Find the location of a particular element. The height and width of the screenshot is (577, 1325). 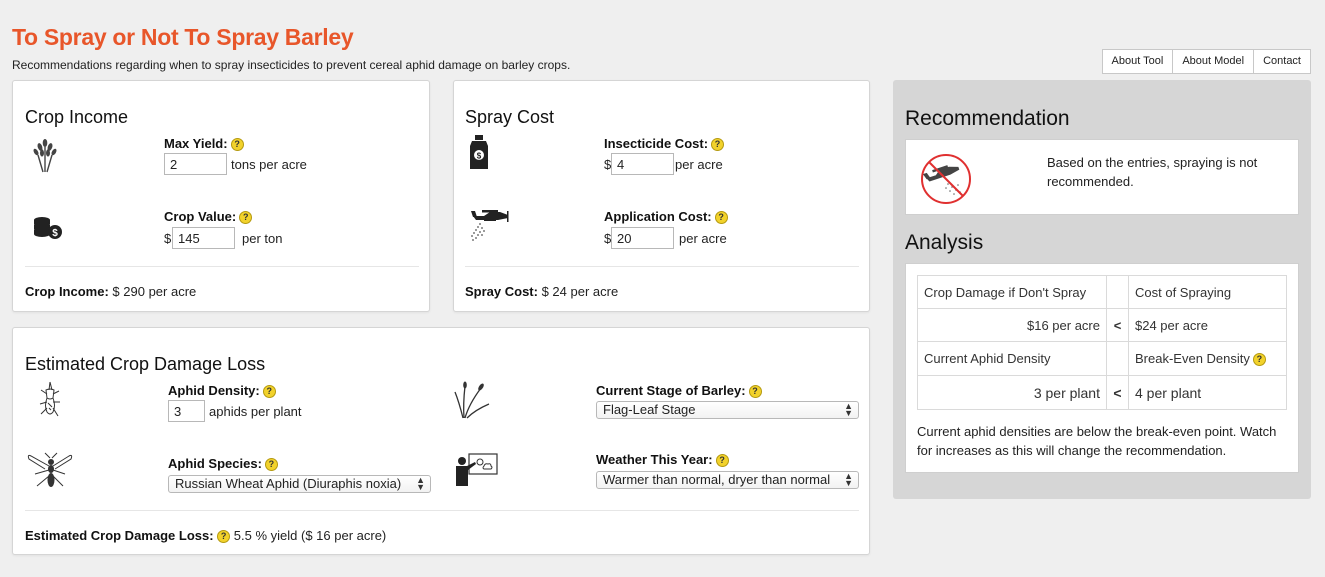

crop-value-label-text: Crop Value: is located at coordinates (200, 216).